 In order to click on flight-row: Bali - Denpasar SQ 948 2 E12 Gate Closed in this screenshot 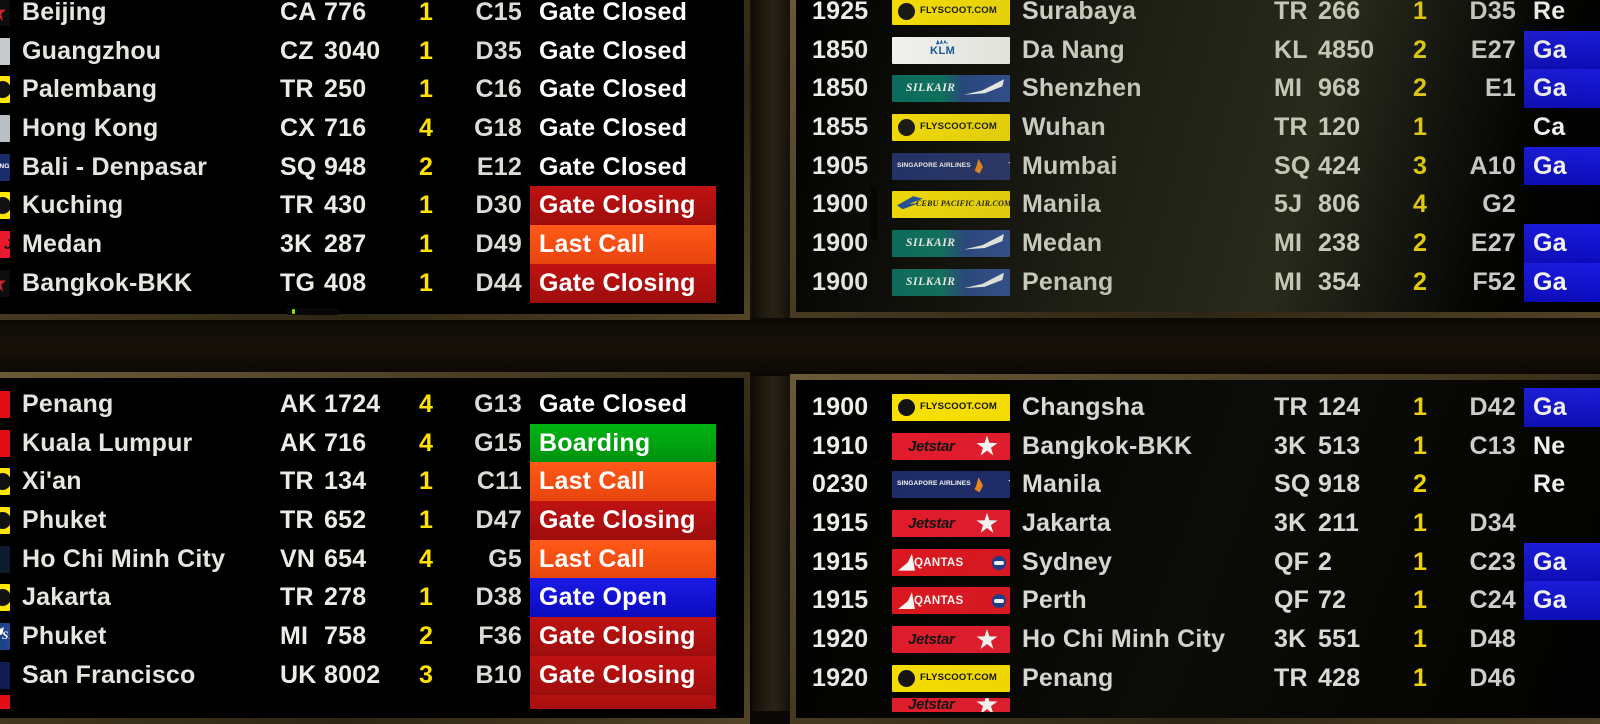, I will do `click(372, 167)`.